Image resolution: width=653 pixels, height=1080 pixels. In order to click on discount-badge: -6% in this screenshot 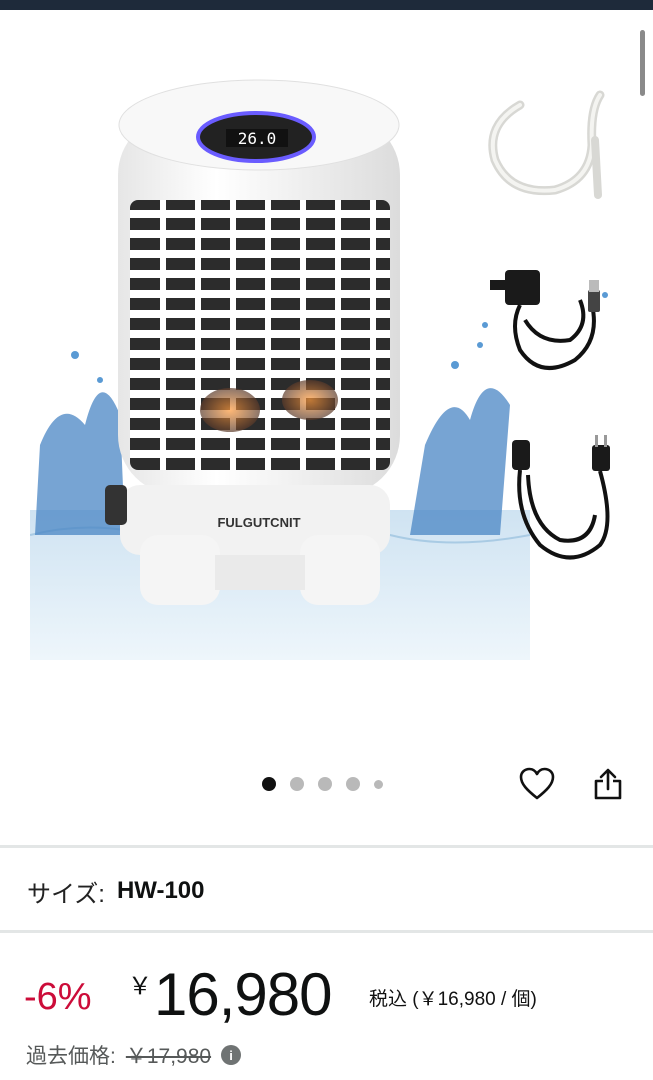, I will do `click(58, 997)`.